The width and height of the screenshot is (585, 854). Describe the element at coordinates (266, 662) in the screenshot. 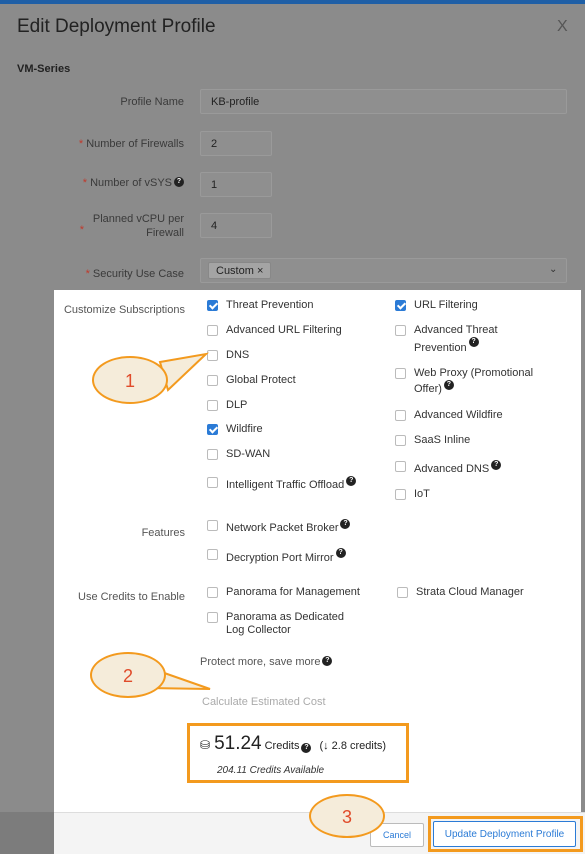

I see `protect-more-text: Protect more, save more?` at that location.